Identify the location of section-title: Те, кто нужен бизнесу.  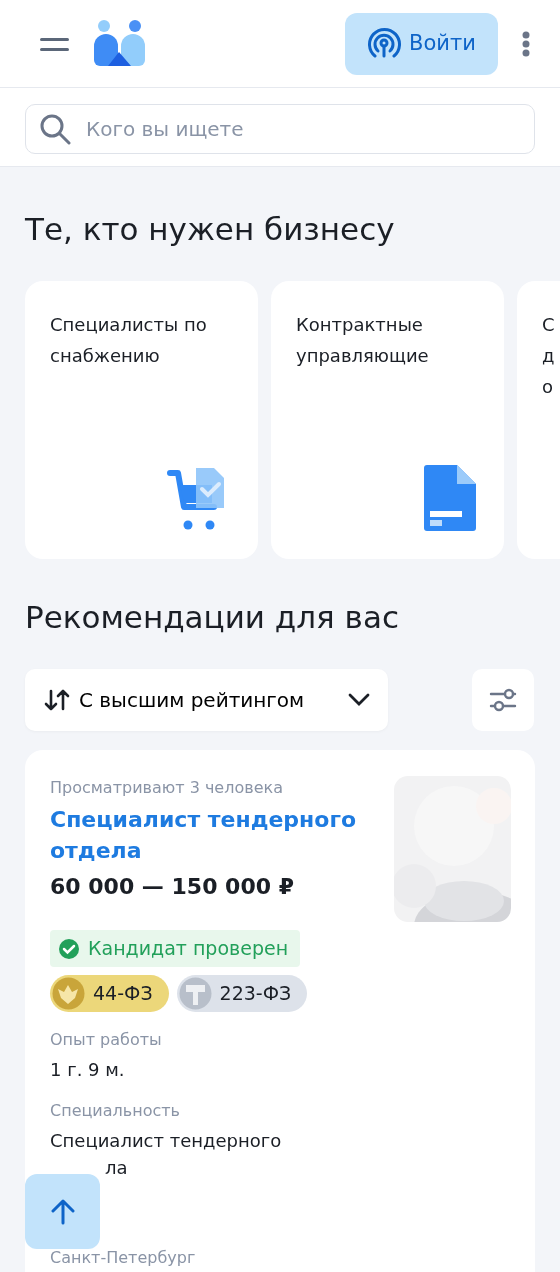
(210, 230).